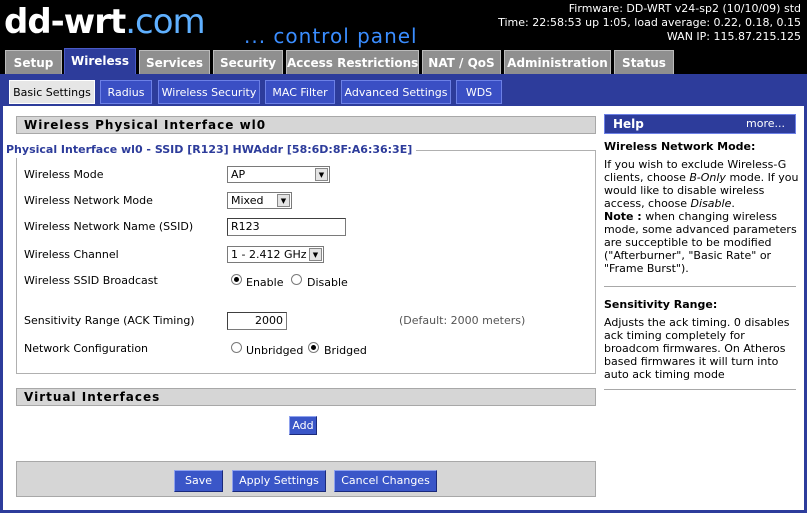 This screenshot has width=807, height=513. What do you see at coordinates (274, 350) in the screenshot?
I see `unbridged-label: Unbridged` at bounding box center [274, 350].